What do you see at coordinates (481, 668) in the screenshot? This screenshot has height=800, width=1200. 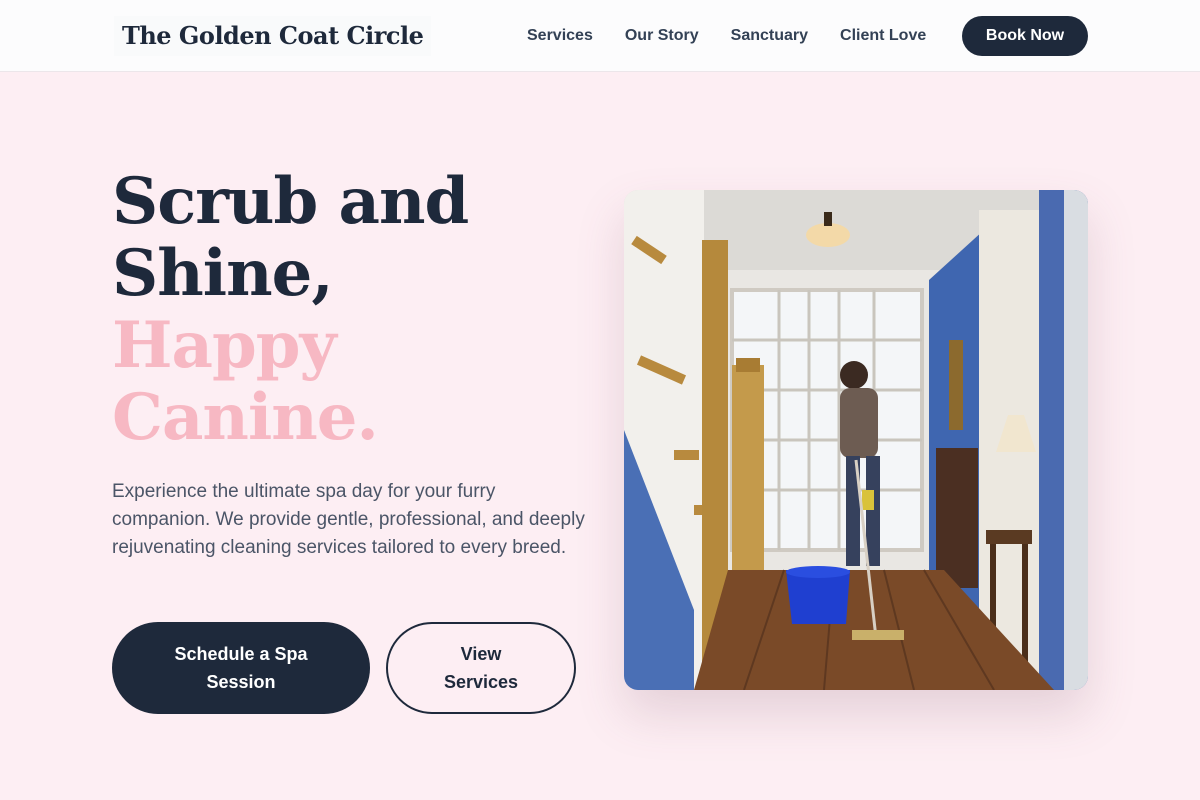 I see `view-services-button: View Services` at bounding box center [481, 668].